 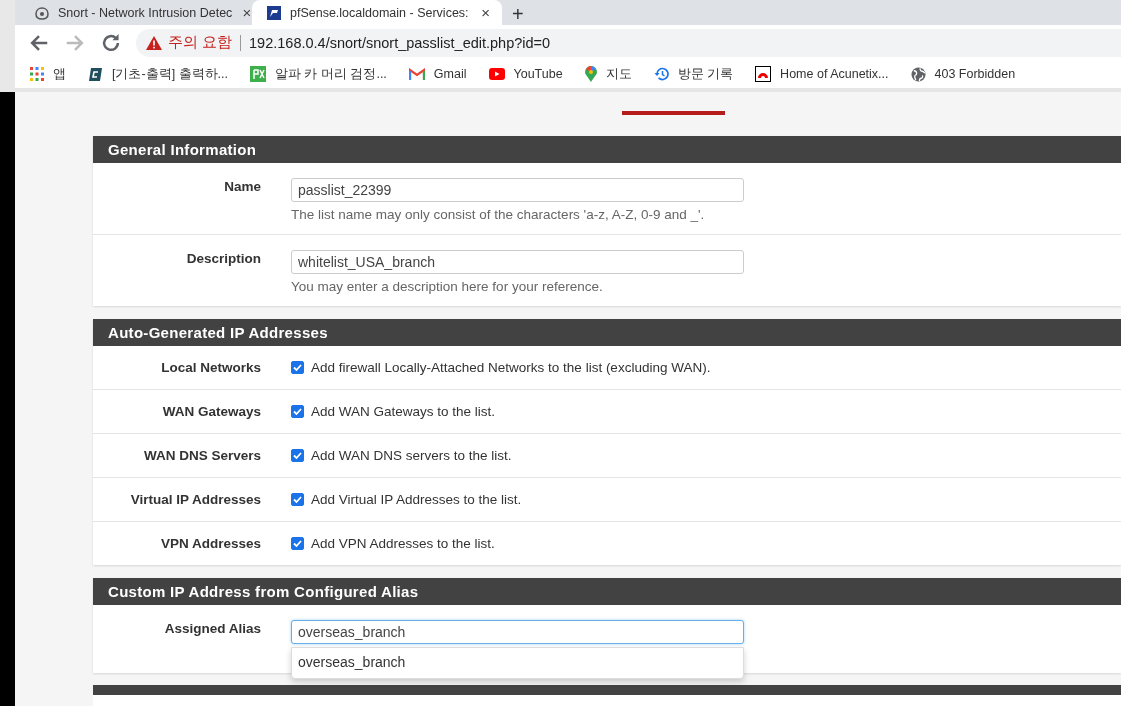 I want to click on browser-tab: pfSense.localdomain - Services: ×, so click(x=377, y=12).